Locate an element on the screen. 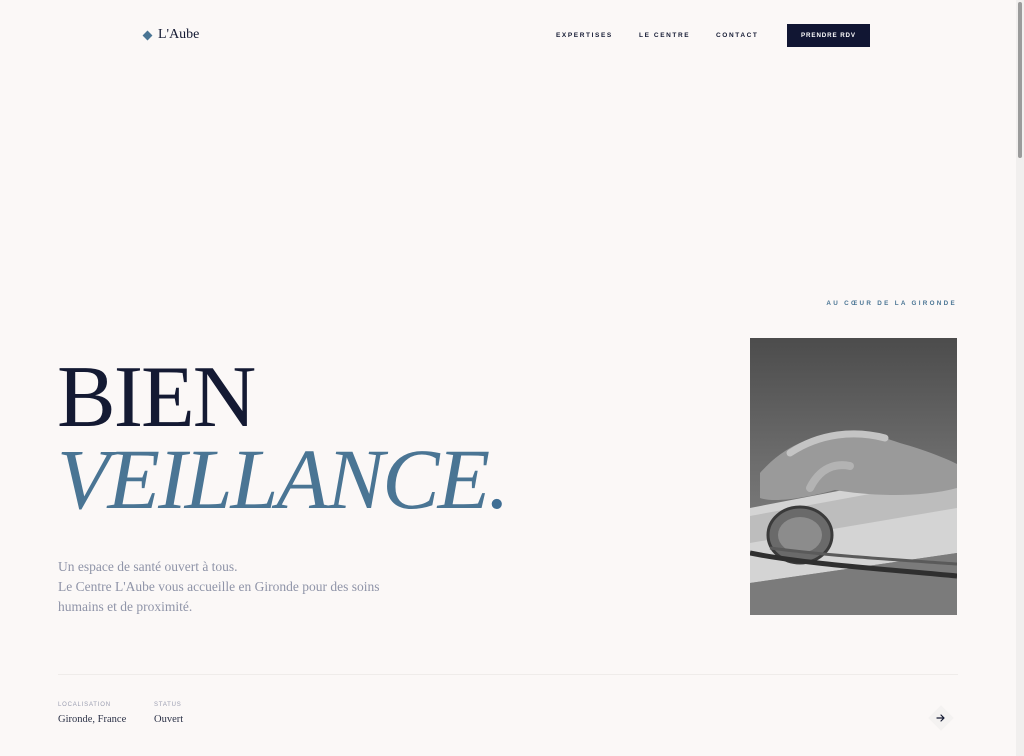 The image size is (1024, 756). arrow-right-icon is located at coordinates (940, 718).